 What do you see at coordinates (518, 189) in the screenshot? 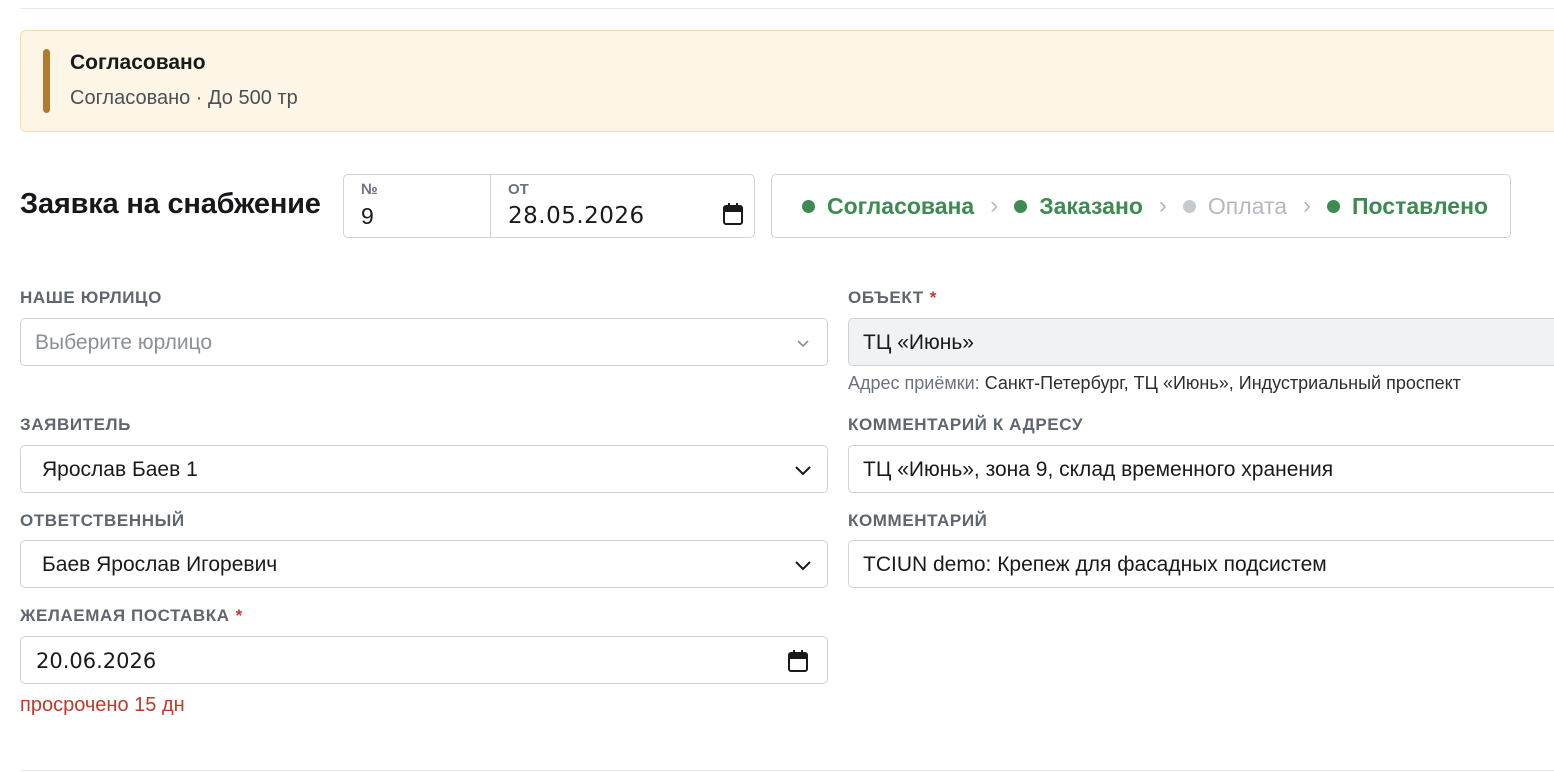
I see `date-label: ОТ` at bounding box center [518, 189].